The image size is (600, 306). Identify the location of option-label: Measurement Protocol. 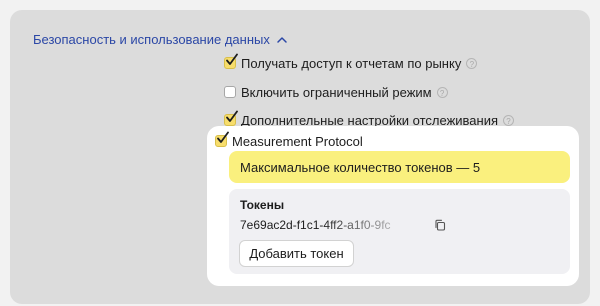
(297, 141).